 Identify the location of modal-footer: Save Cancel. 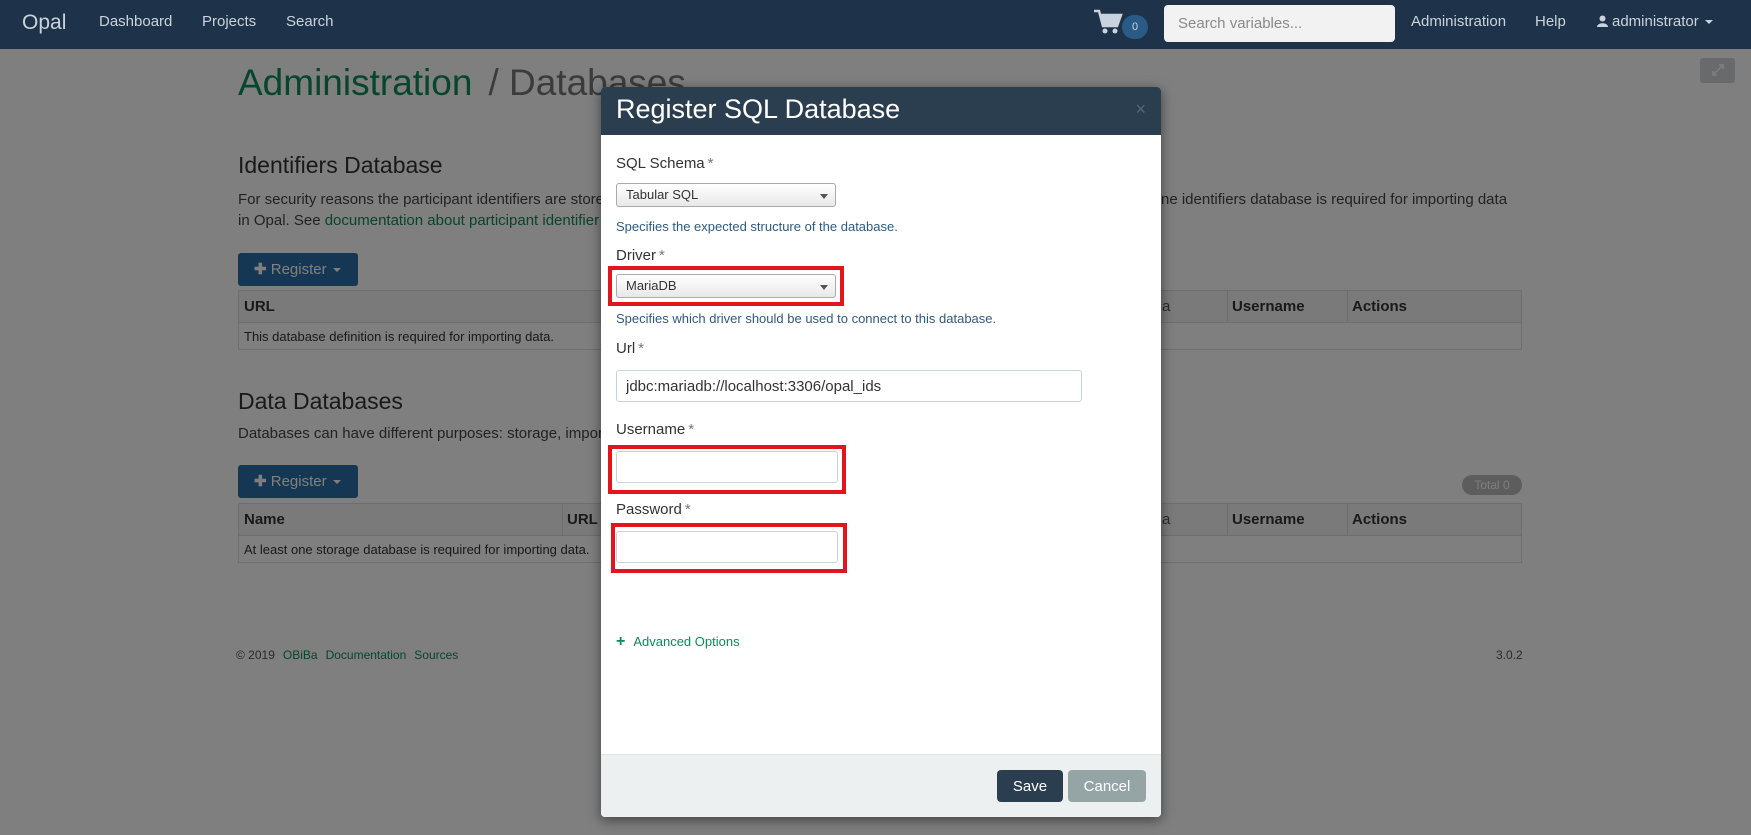
(881, 785).